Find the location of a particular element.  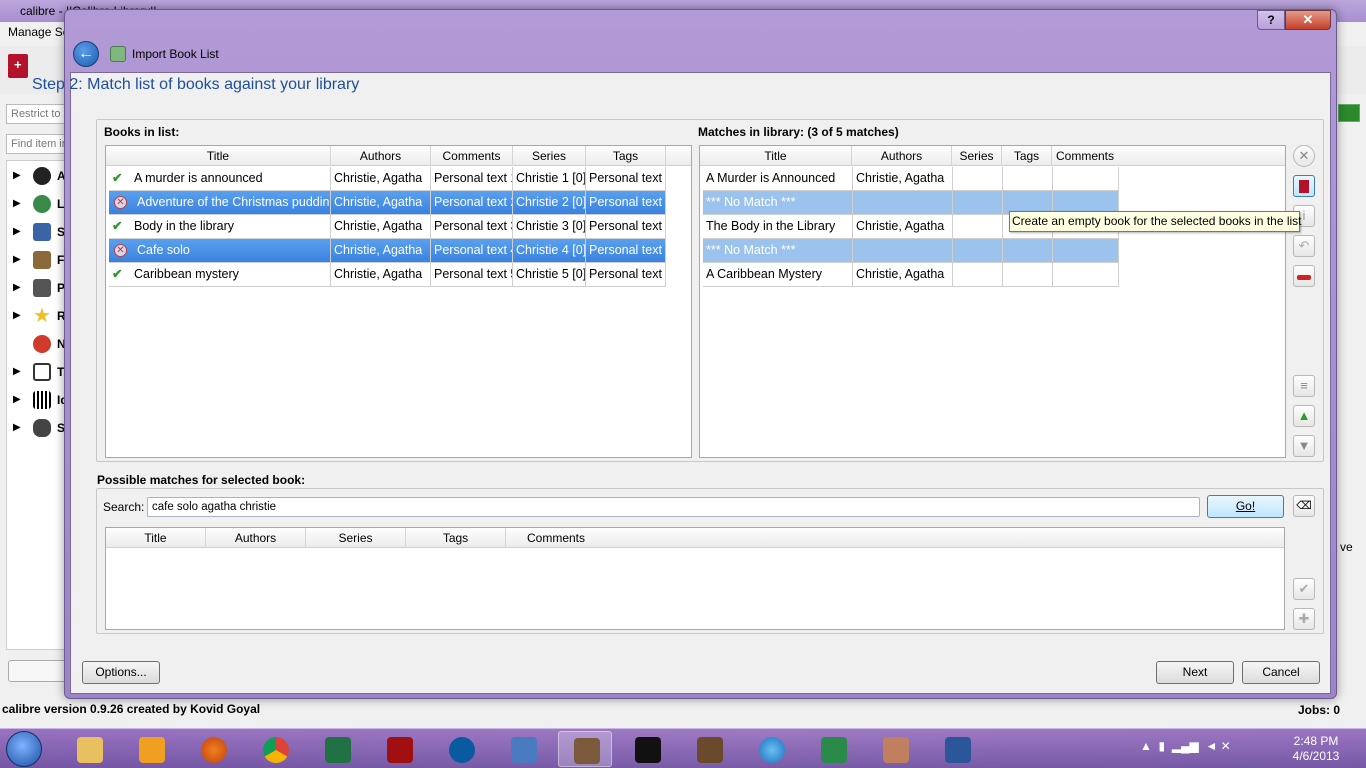

undo-icon: ↶ is located at coordinates (1304, 246).